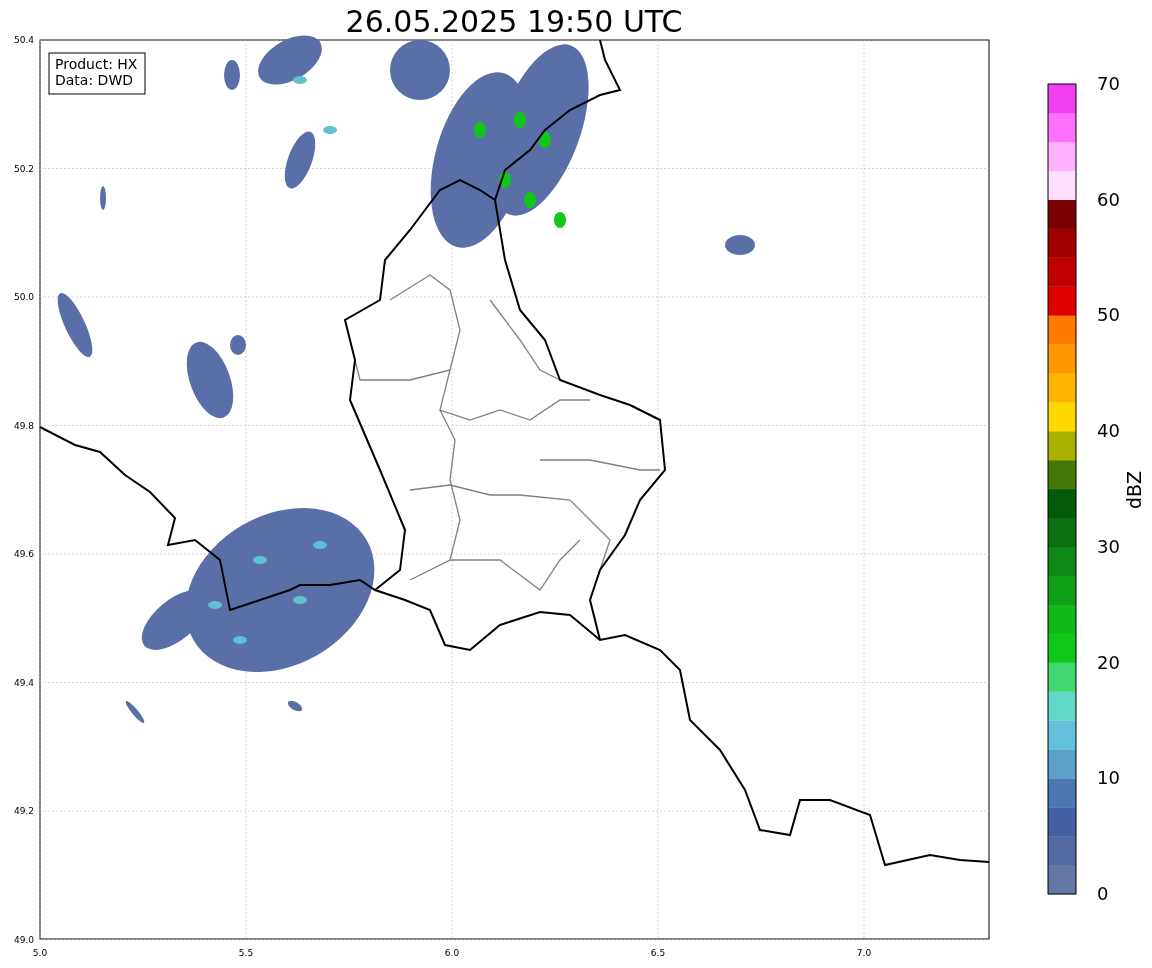 The width and height of the screenshot is (1152, 968). What do you see at coordinates (1108, 431) in the screenshot?
I see `colorbar-tick-label: 40` at bounding box center [1108, 431].